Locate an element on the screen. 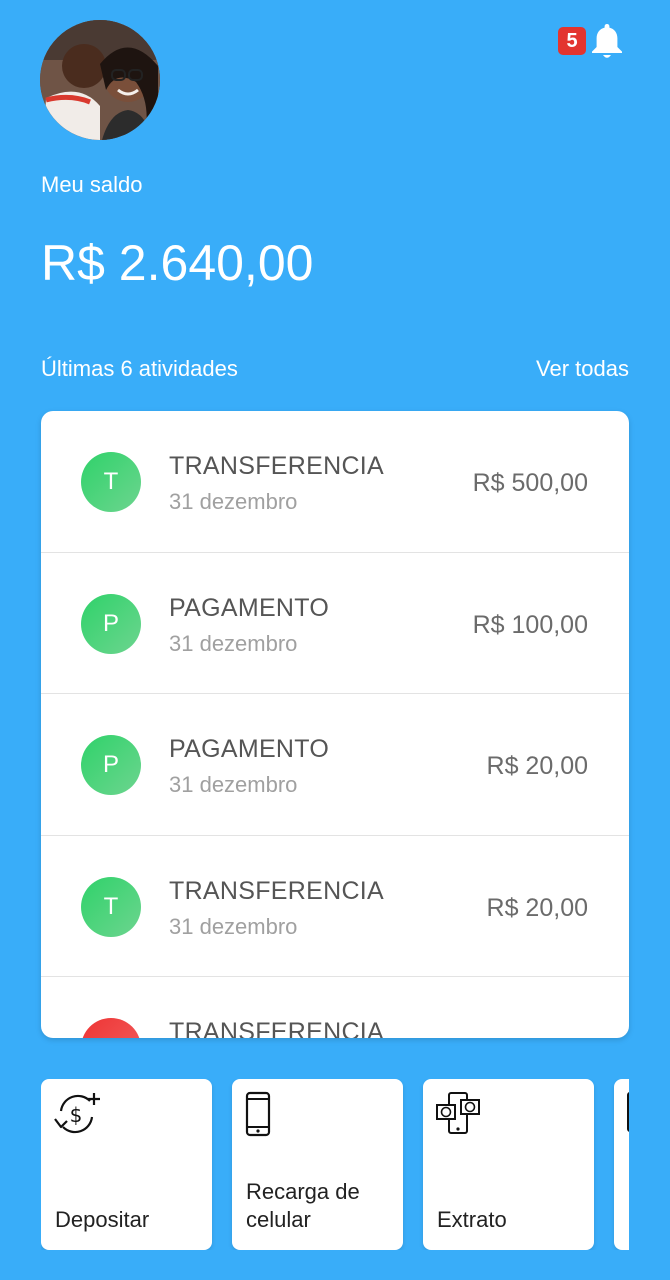 Image resolution: width=670 pixels, height=1280 pixels. user-photo-icon is located at coordinates (100, 80).